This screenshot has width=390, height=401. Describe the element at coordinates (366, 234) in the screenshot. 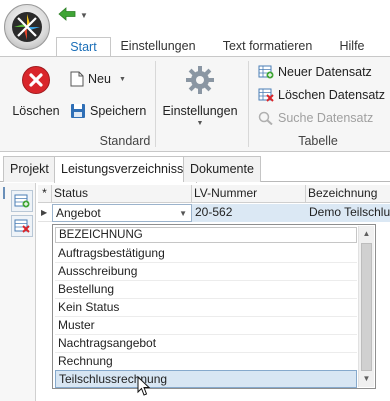

I see `scroll-up-icon: ▲` at that location.